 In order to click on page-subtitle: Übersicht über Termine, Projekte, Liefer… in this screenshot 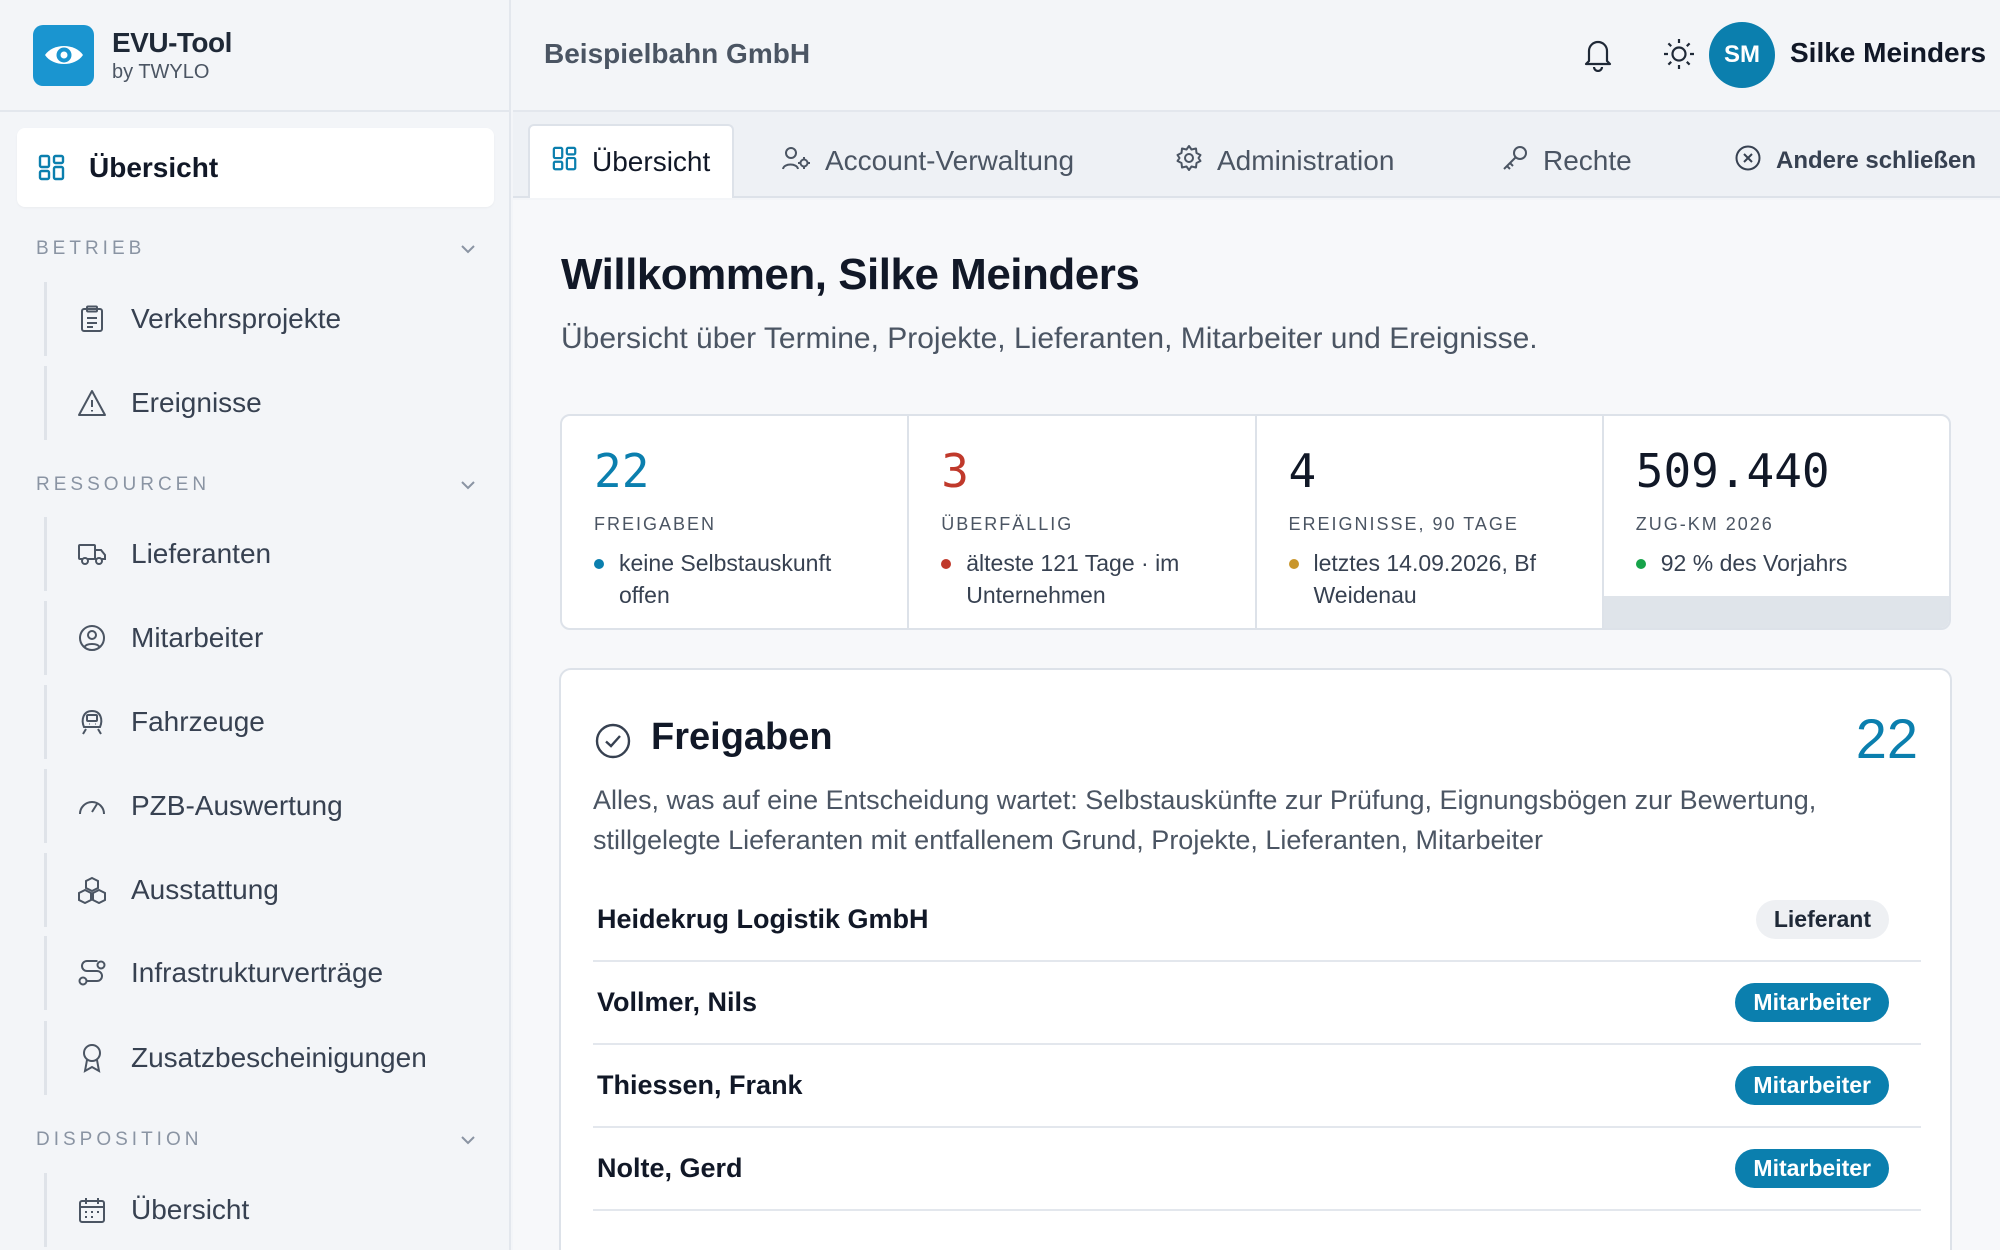, I will do `click(1049, 338)`.